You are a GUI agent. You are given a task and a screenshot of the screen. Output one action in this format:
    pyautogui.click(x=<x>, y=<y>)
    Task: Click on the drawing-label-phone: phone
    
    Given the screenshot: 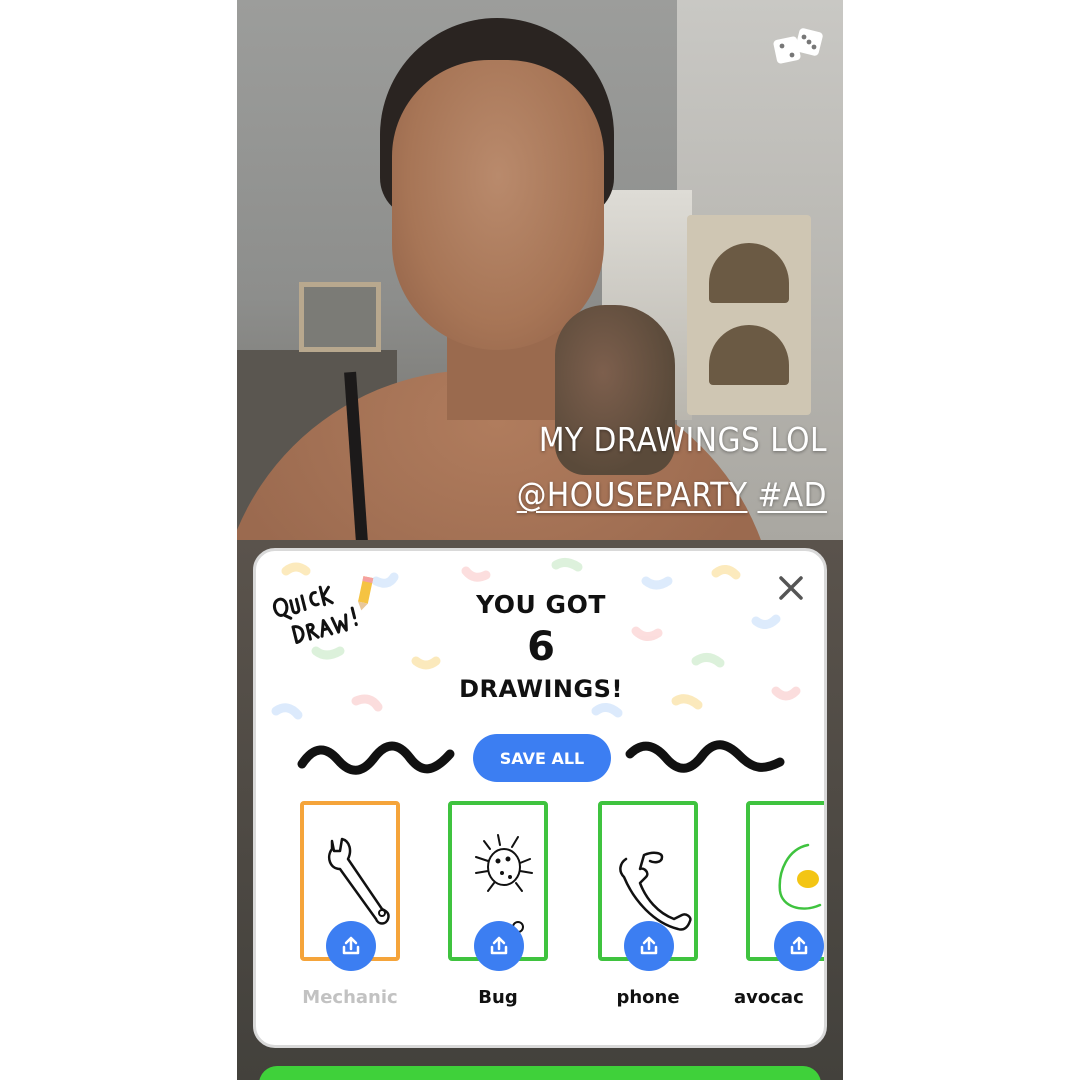 What is the action you would take?
    pyautogui.click(x=648, y=997)
    